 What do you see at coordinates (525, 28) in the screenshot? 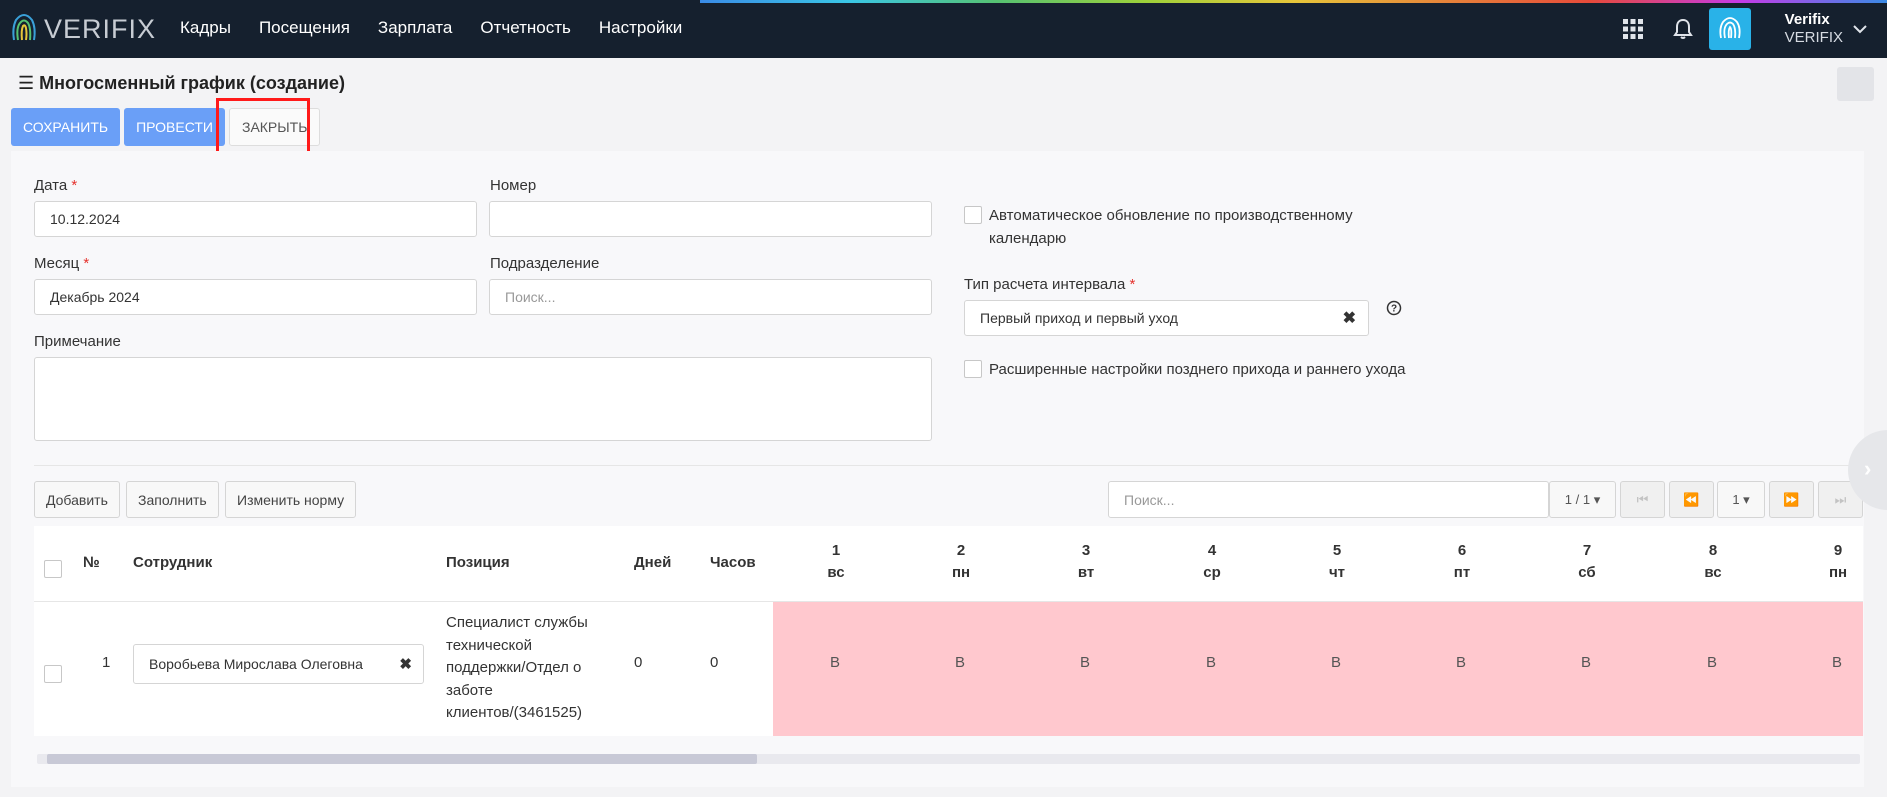
I see `nav-item-reports: Отчетность` at bounding box center [525, 28].